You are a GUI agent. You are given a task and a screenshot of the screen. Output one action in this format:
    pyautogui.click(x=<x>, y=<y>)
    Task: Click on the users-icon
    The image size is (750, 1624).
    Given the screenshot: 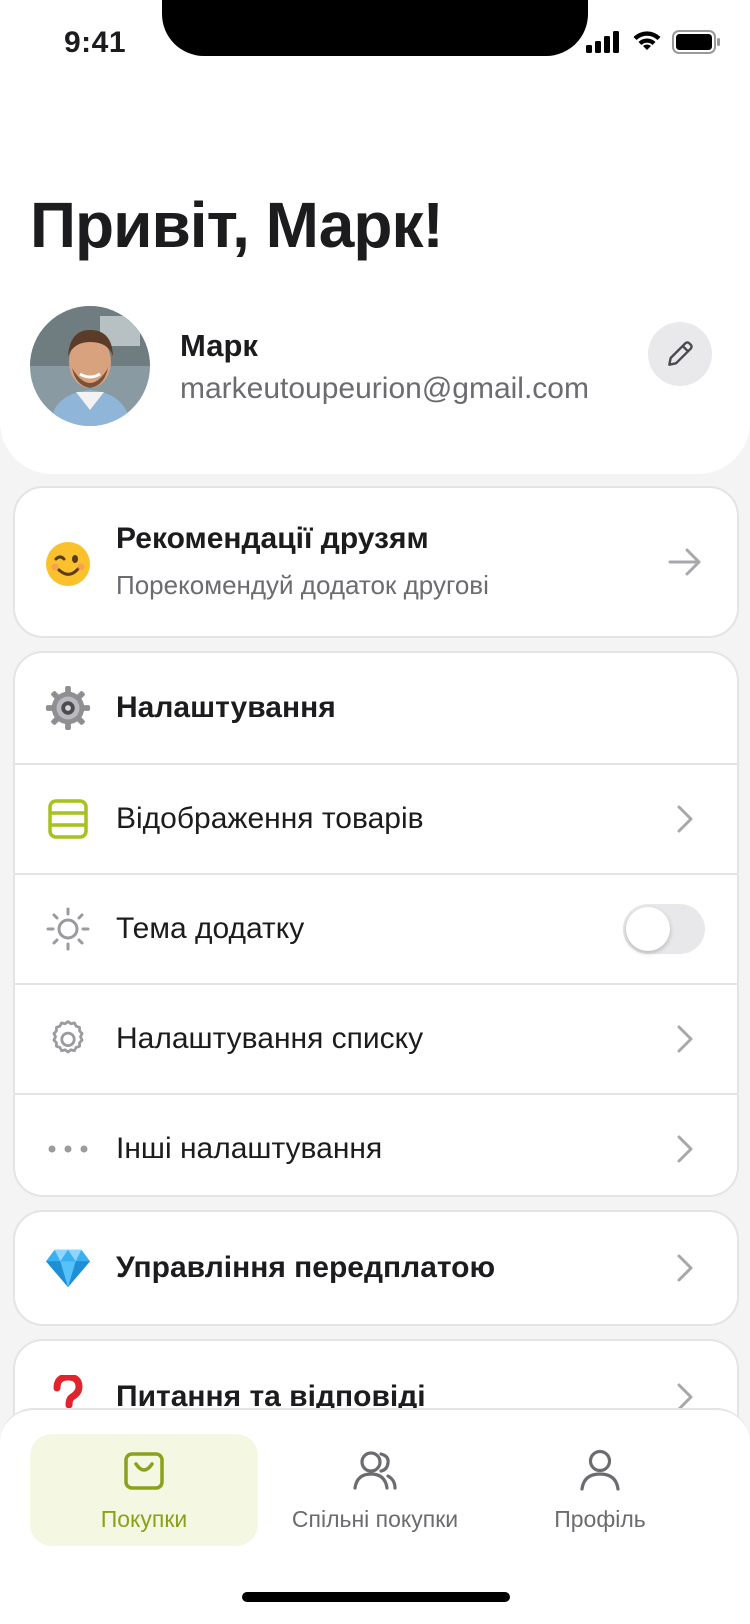 What is the action you would take?
    pyautogui.click(x=375, y=1470)
    